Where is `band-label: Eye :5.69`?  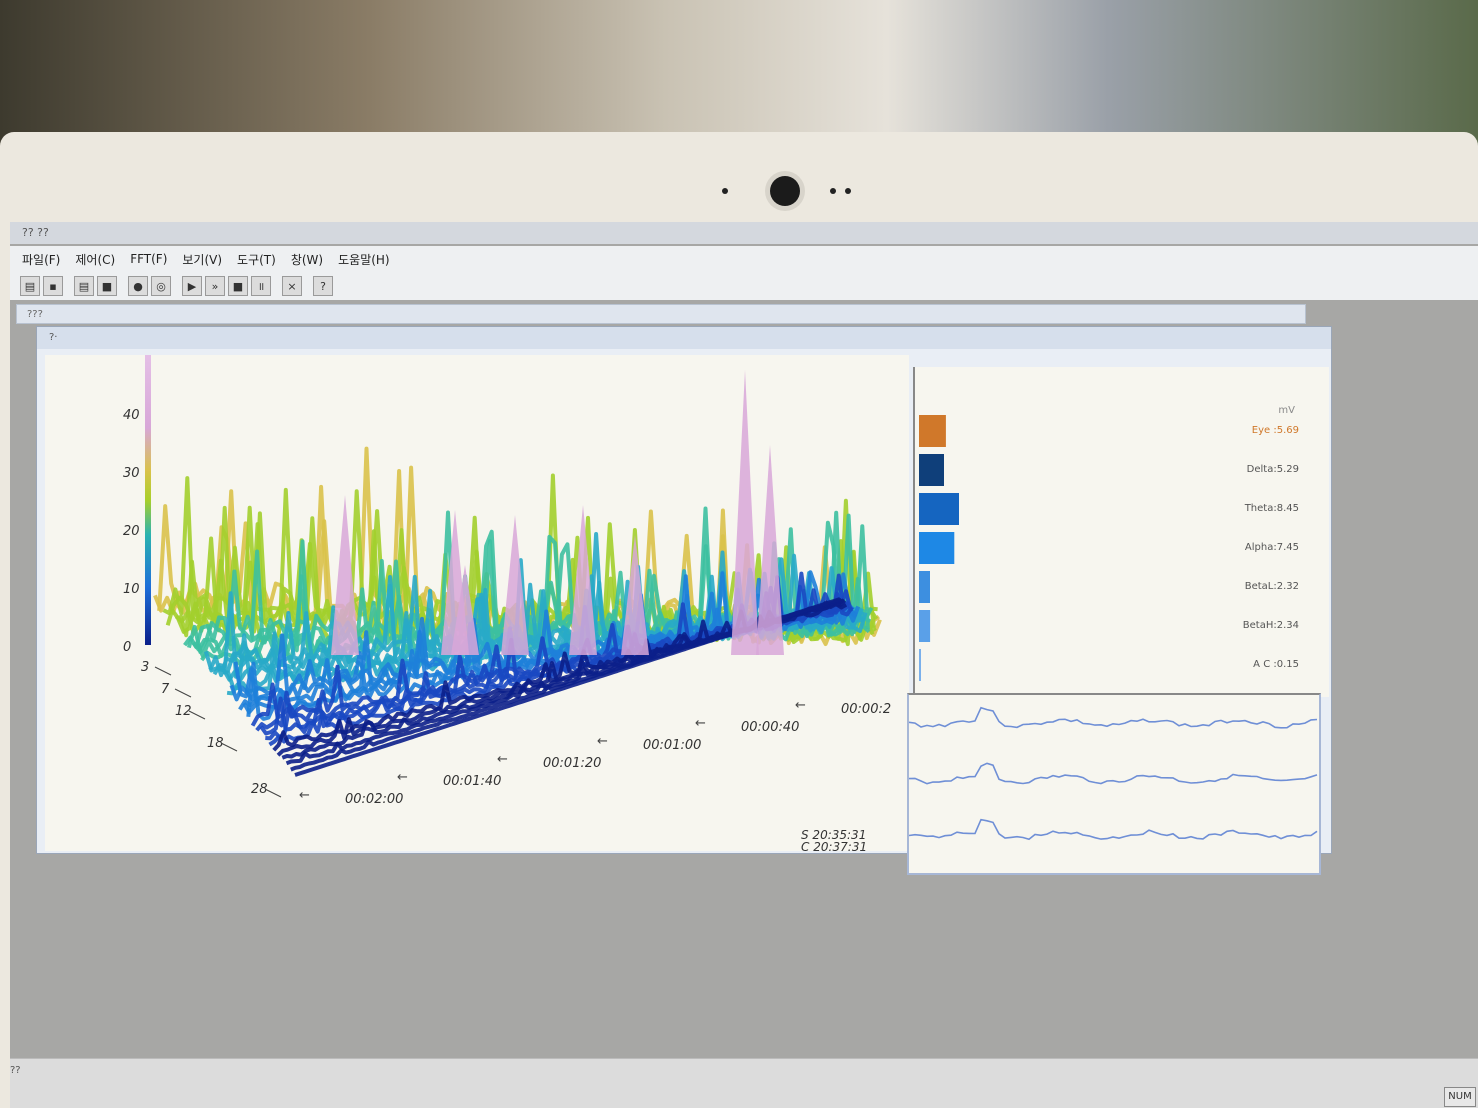
band-label: Eye :5.69 is located at coordinates (1275, 430).